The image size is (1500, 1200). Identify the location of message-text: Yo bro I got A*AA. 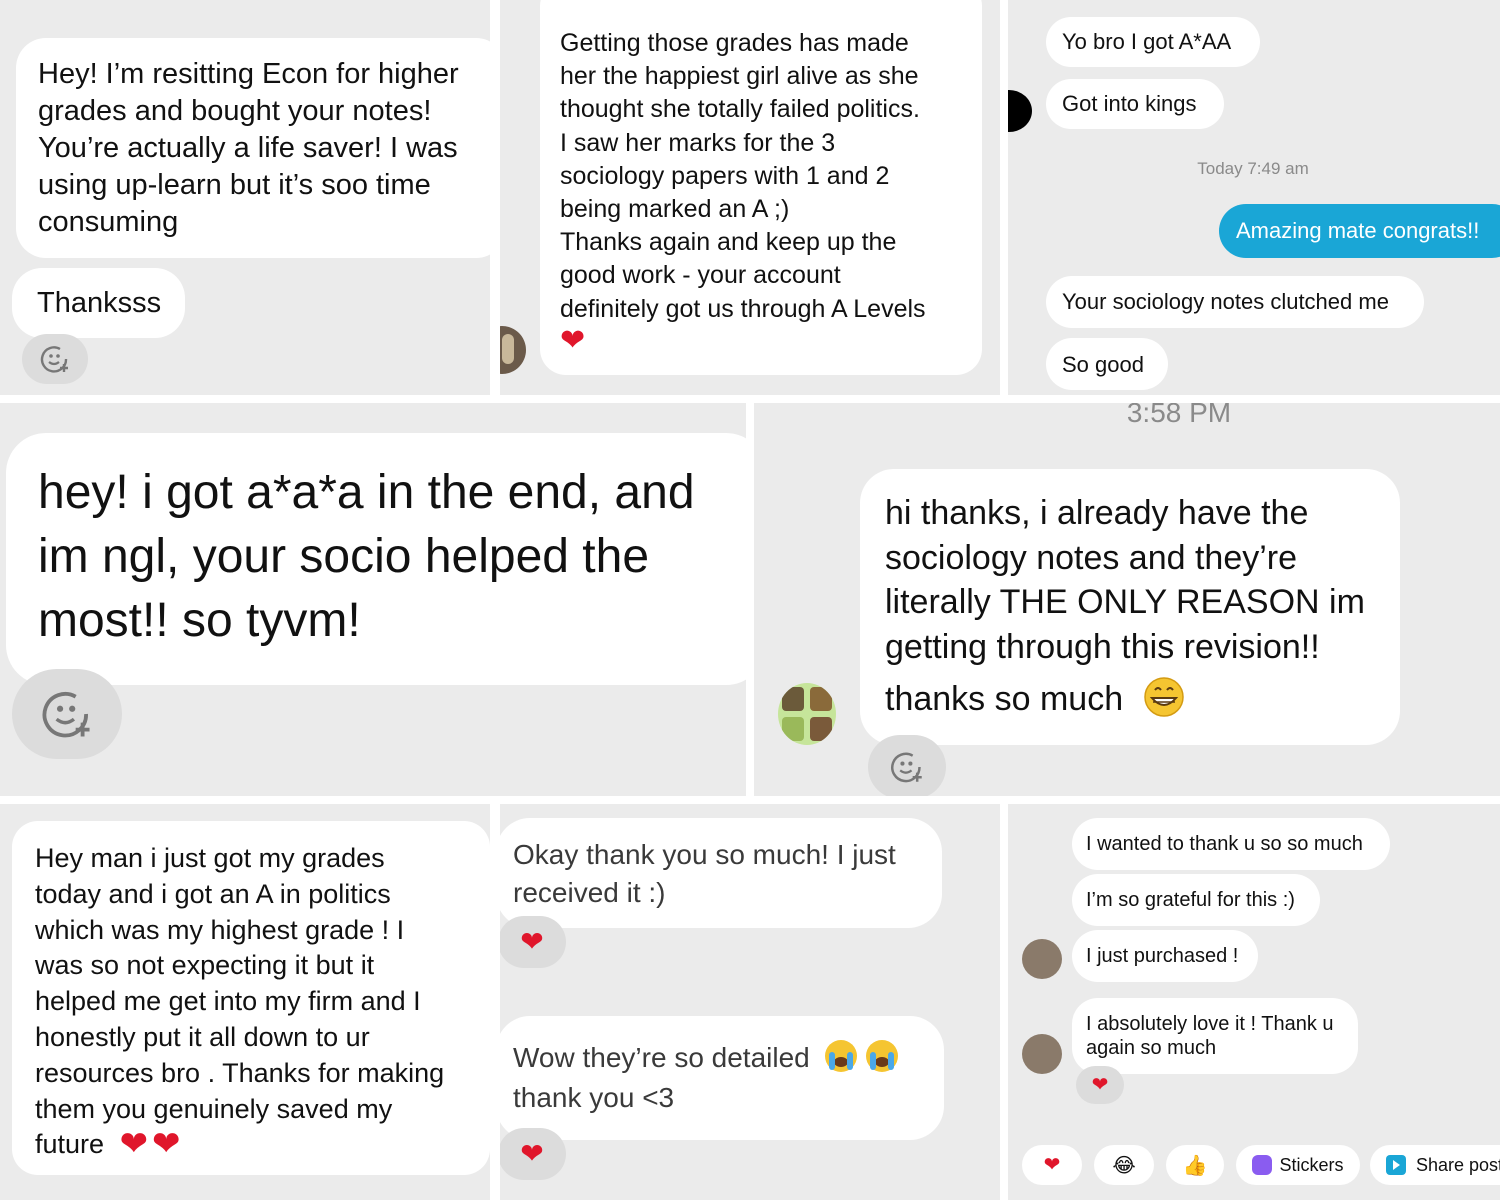
(1147, 41).